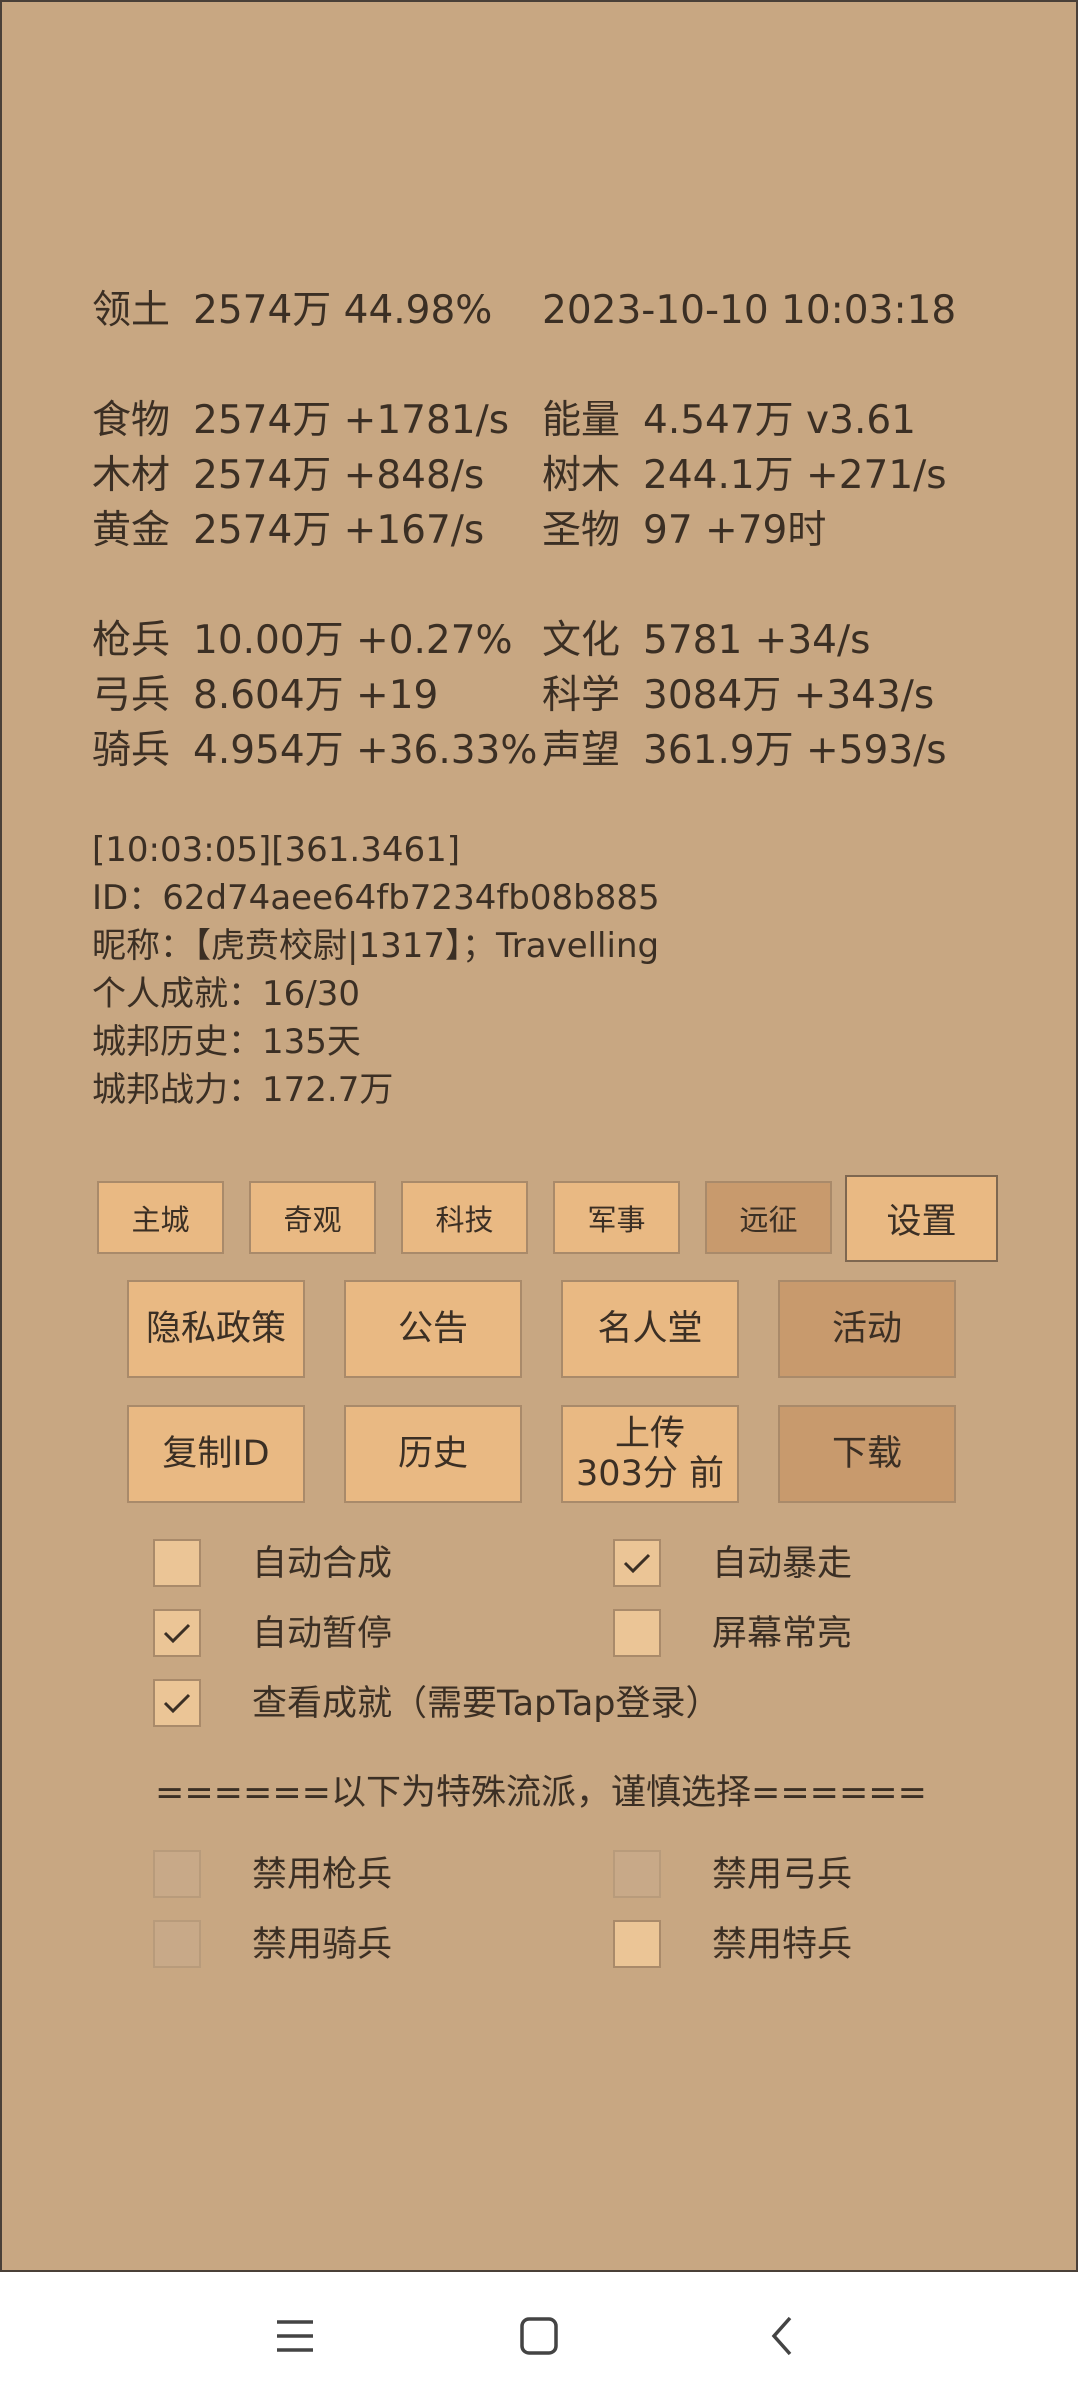  I want to click on option-screen-on: 屏幕常亮, so click(788, 1634).